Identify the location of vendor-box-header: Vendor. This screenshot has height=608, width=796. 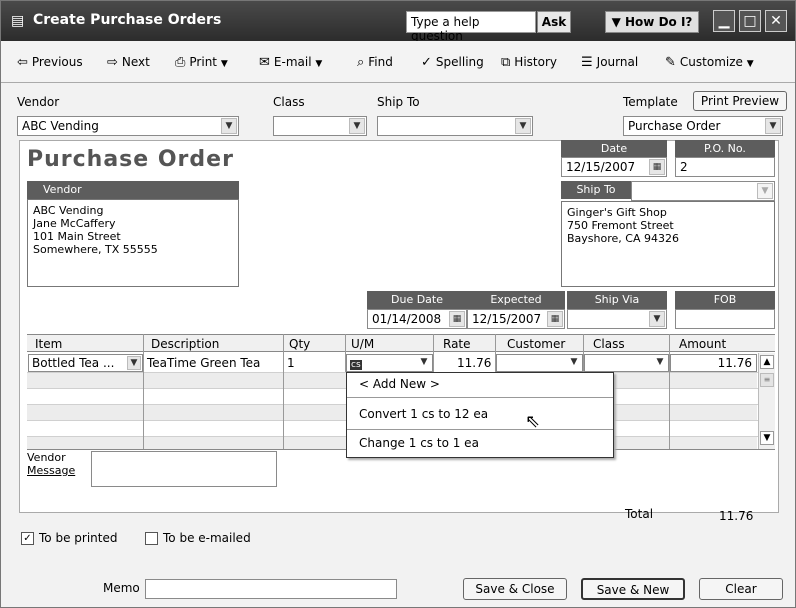
(133, 190).